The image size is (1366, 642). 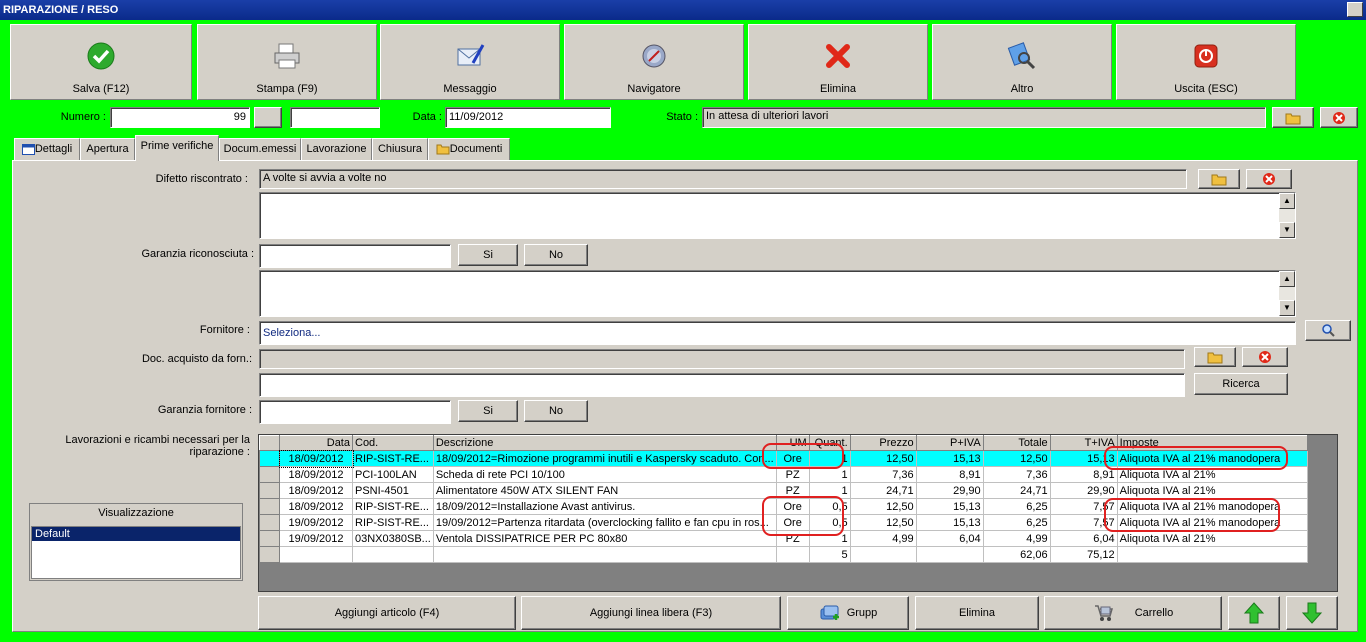 What do you see at coordinates (355, 412) in the screenshot?
I see `garanzia-fornitore-field` at bounding box center [355, 412].